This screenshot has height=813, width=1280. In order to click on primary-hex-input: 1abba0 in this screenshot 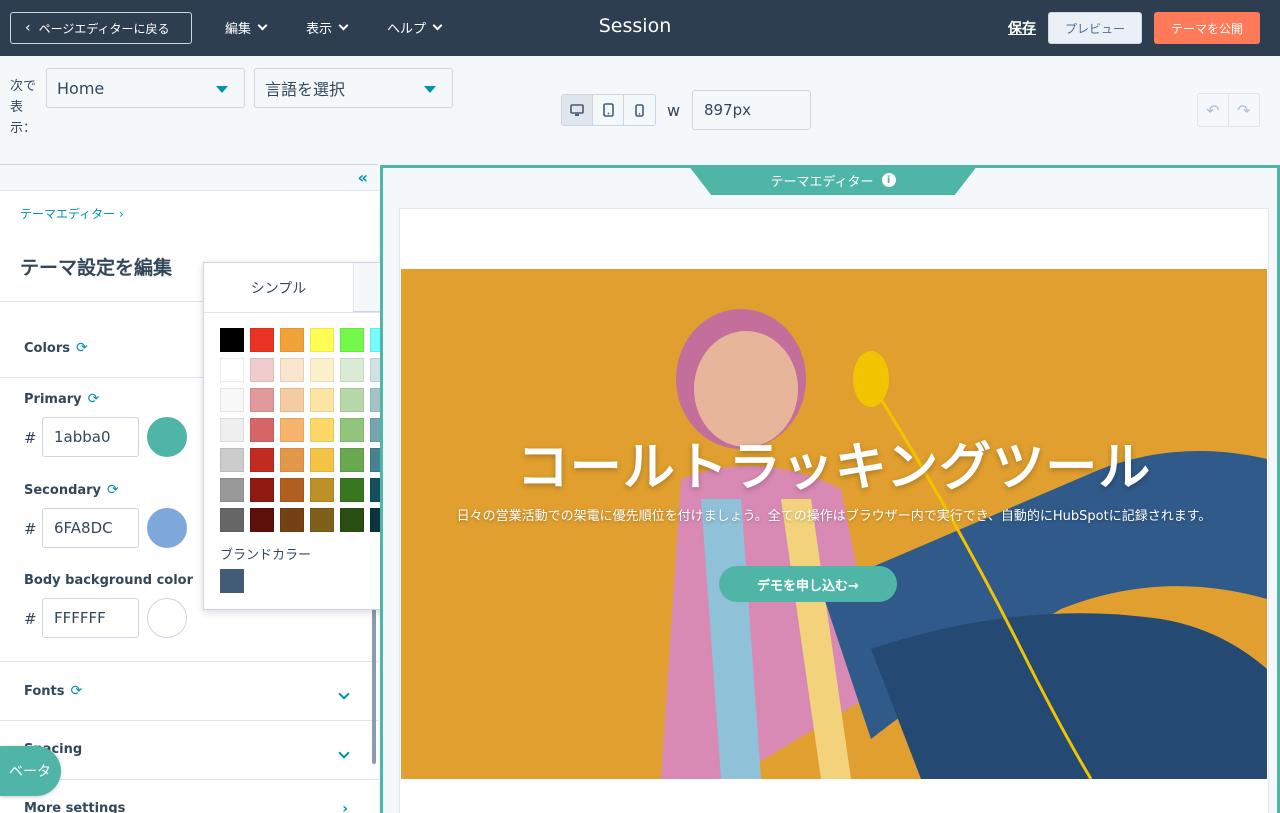, I will do `click(90, 437)`.